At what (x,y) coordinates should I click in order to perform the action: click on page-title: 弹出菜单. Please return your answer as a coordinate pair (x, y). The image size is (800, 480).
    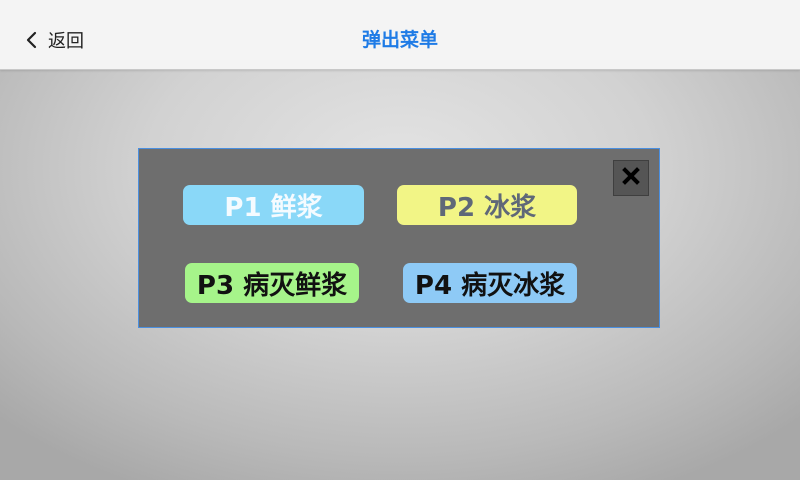
    Looking at the image, I should click on (399, 40).